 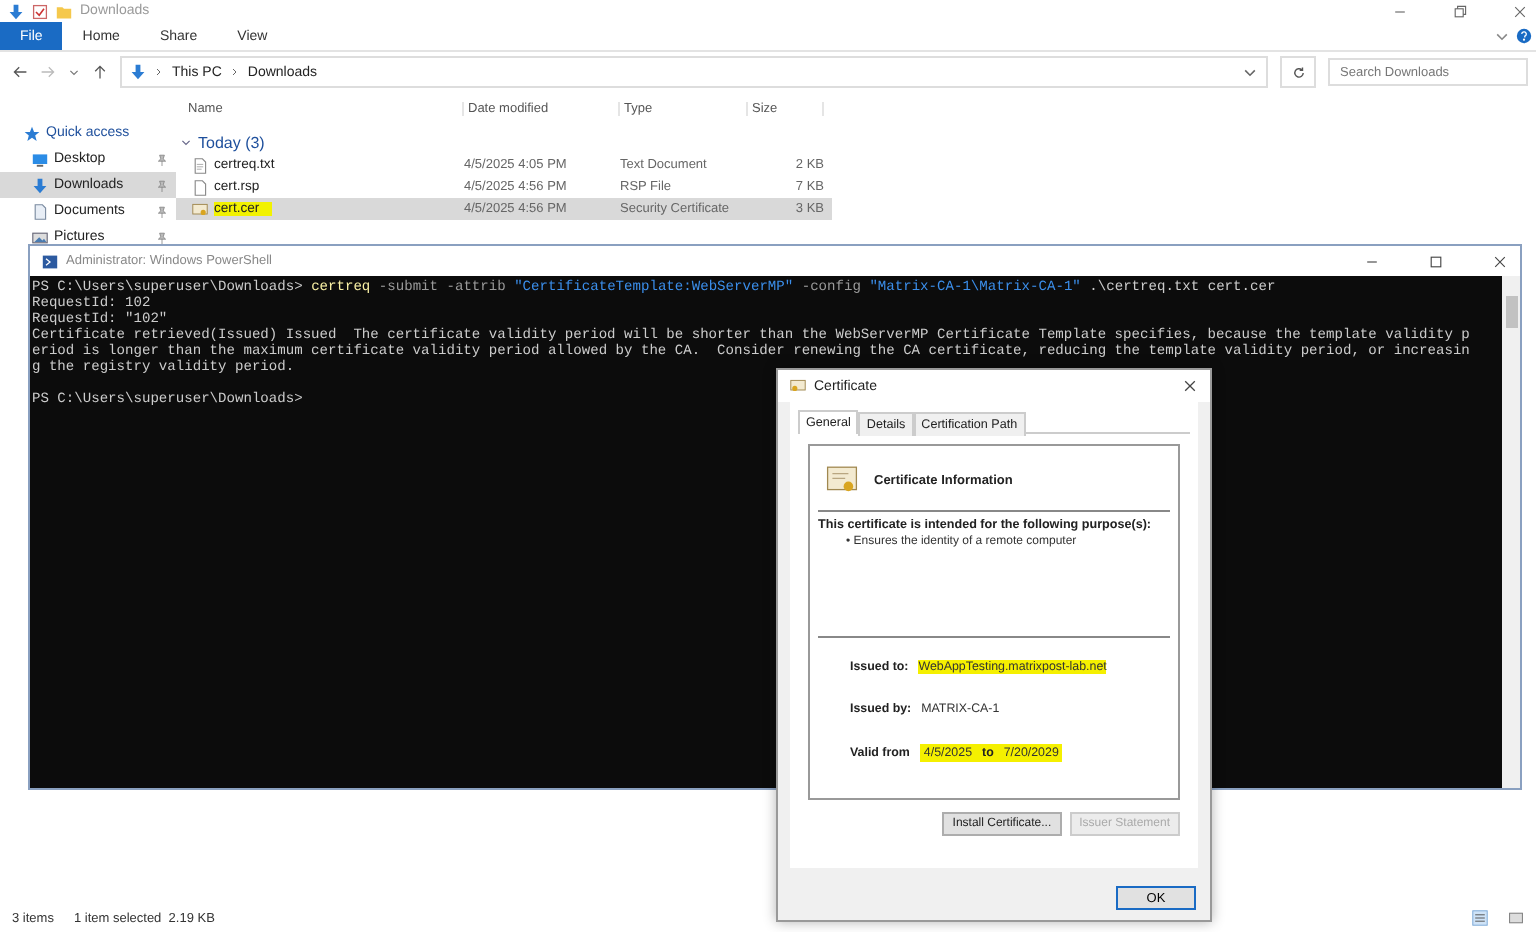 I want to click on back-arrow-icon, so click(x=20, y=72).